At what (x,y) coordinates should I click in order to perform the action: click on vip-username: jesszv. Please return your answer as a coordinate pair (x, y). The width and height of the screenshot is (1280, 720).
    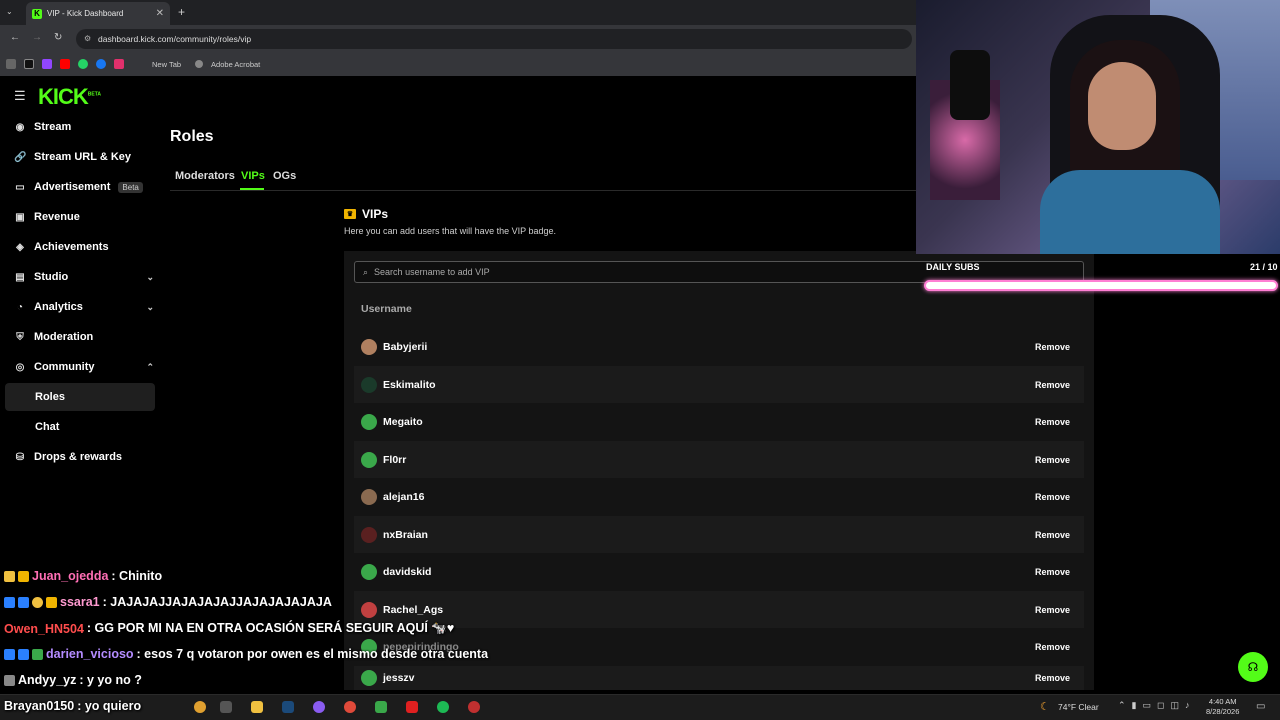
    Looking at the image, I should click on (399, 678).